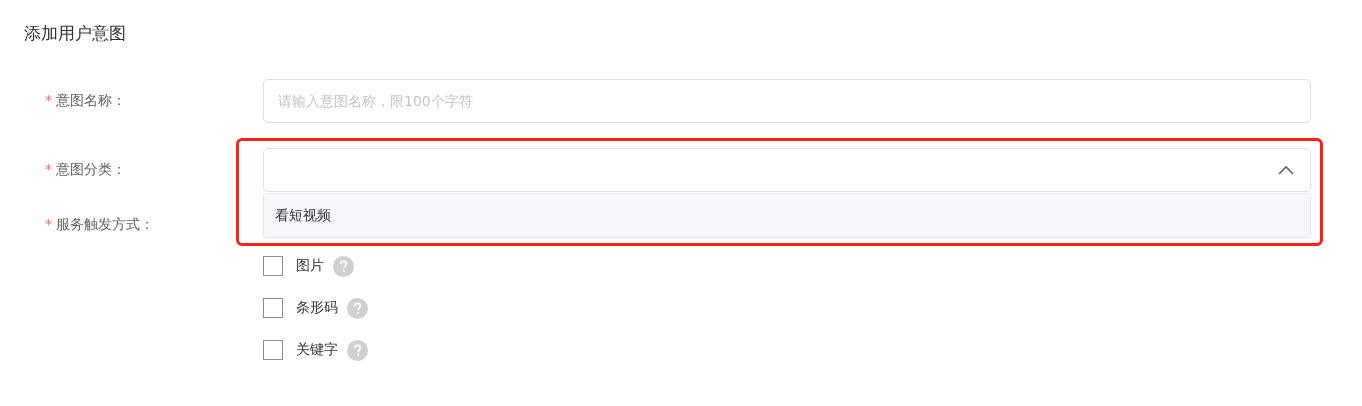 The width and height of the screenshot is (1362, 406). Describe the element at coordinates (75, 33) in the screenshot. I see `page-title: 添加用户意图` at that location.